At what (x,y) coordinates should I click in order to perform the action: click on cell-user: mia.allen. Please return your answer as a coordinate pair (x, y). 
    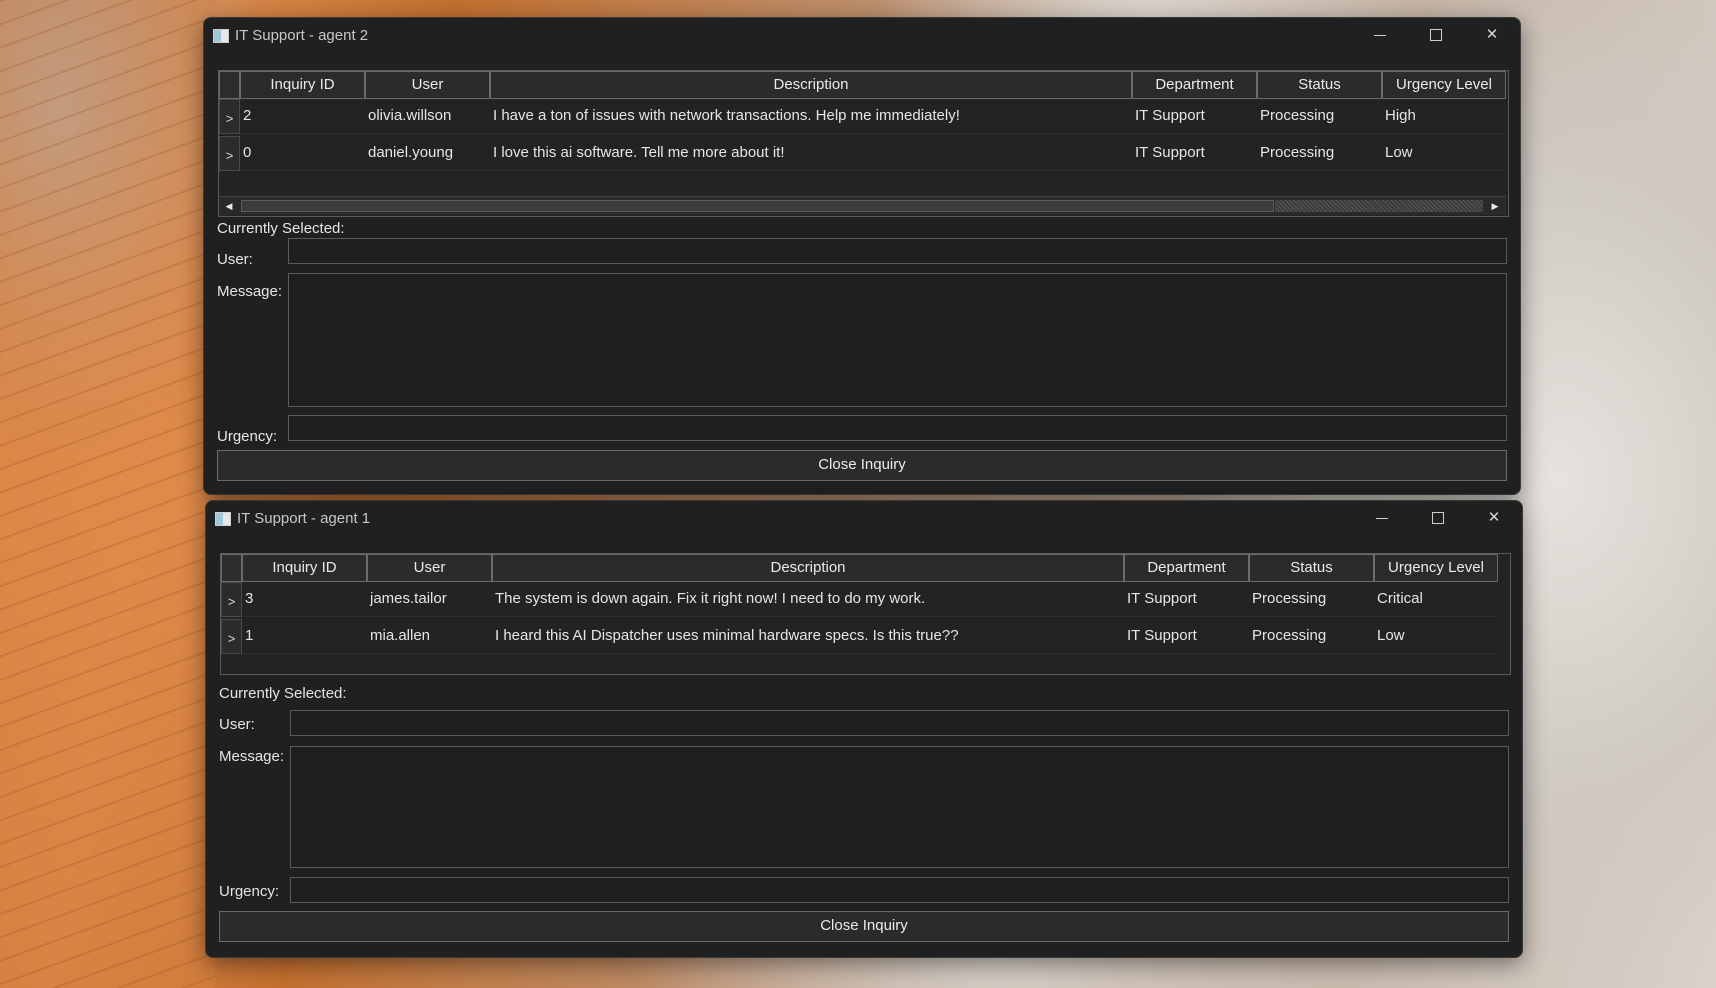
    Looking at the image, I should click on (429, 636).